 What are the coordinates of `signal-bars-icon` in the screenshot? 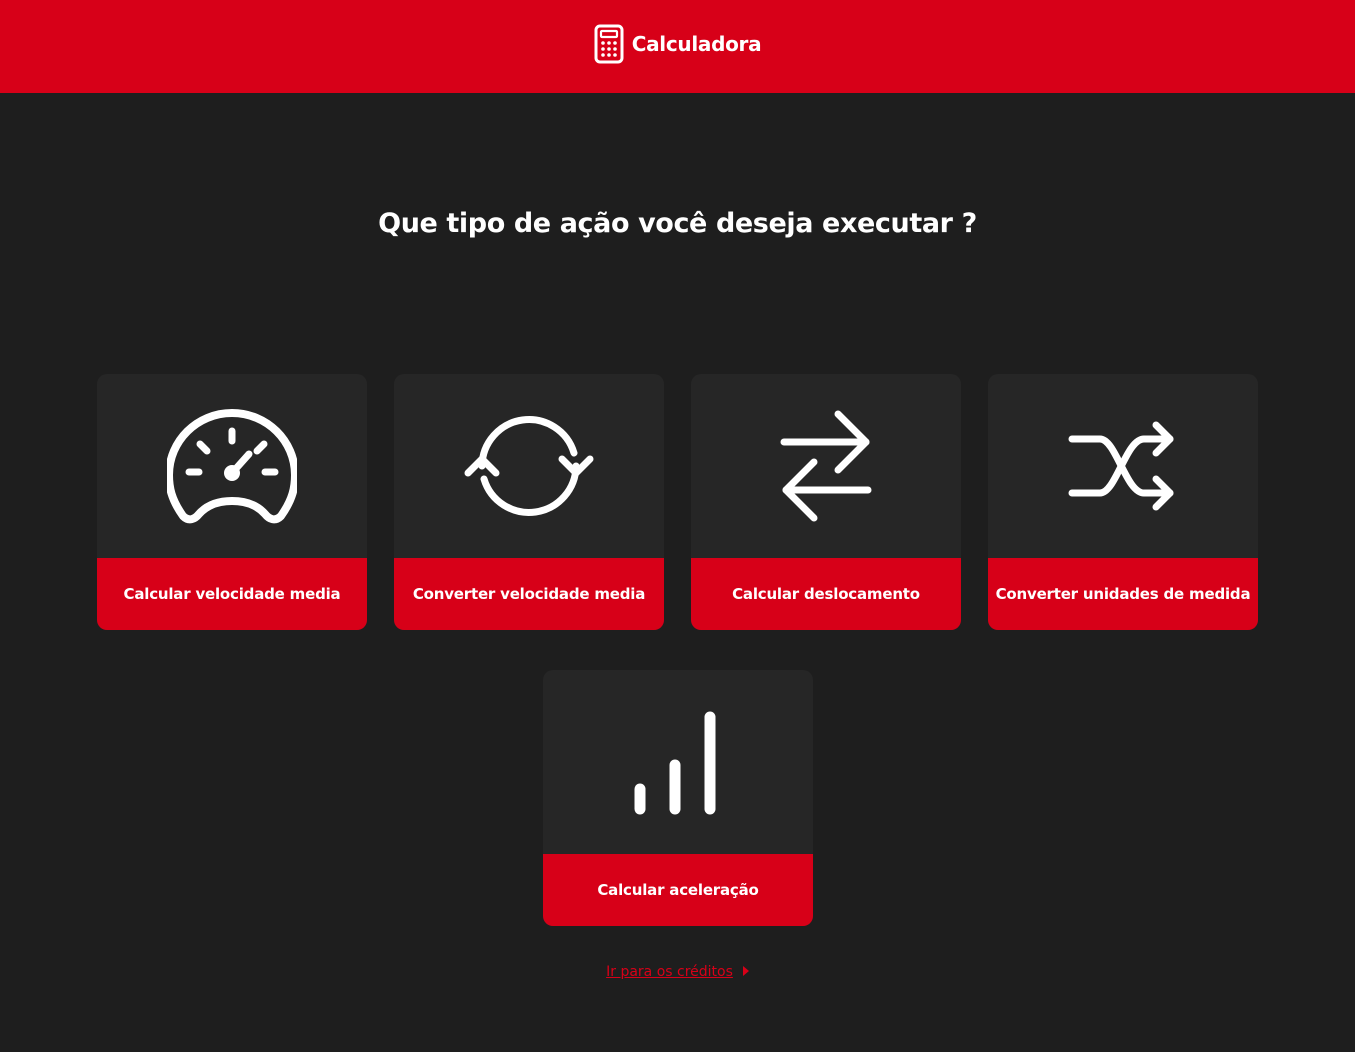 It's located at (675, 763).